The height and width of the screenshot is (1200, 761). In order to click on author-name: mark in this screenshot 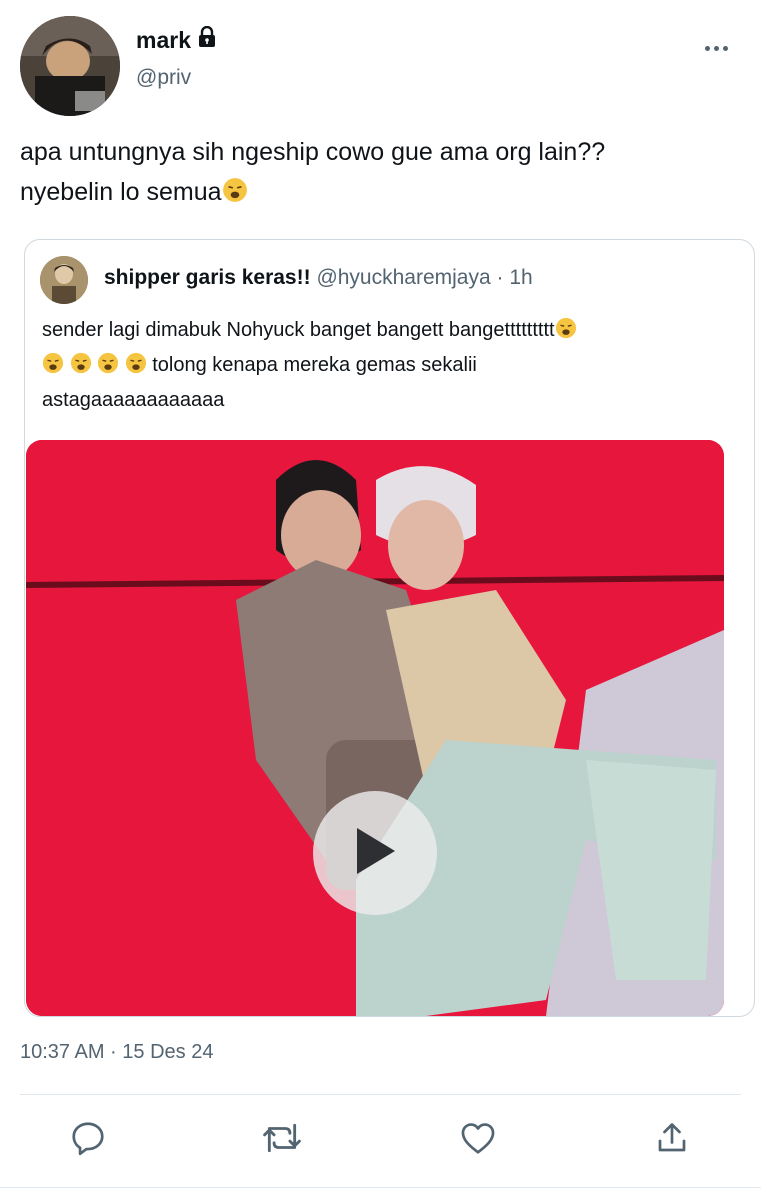, I will do `click(163, 40)`.